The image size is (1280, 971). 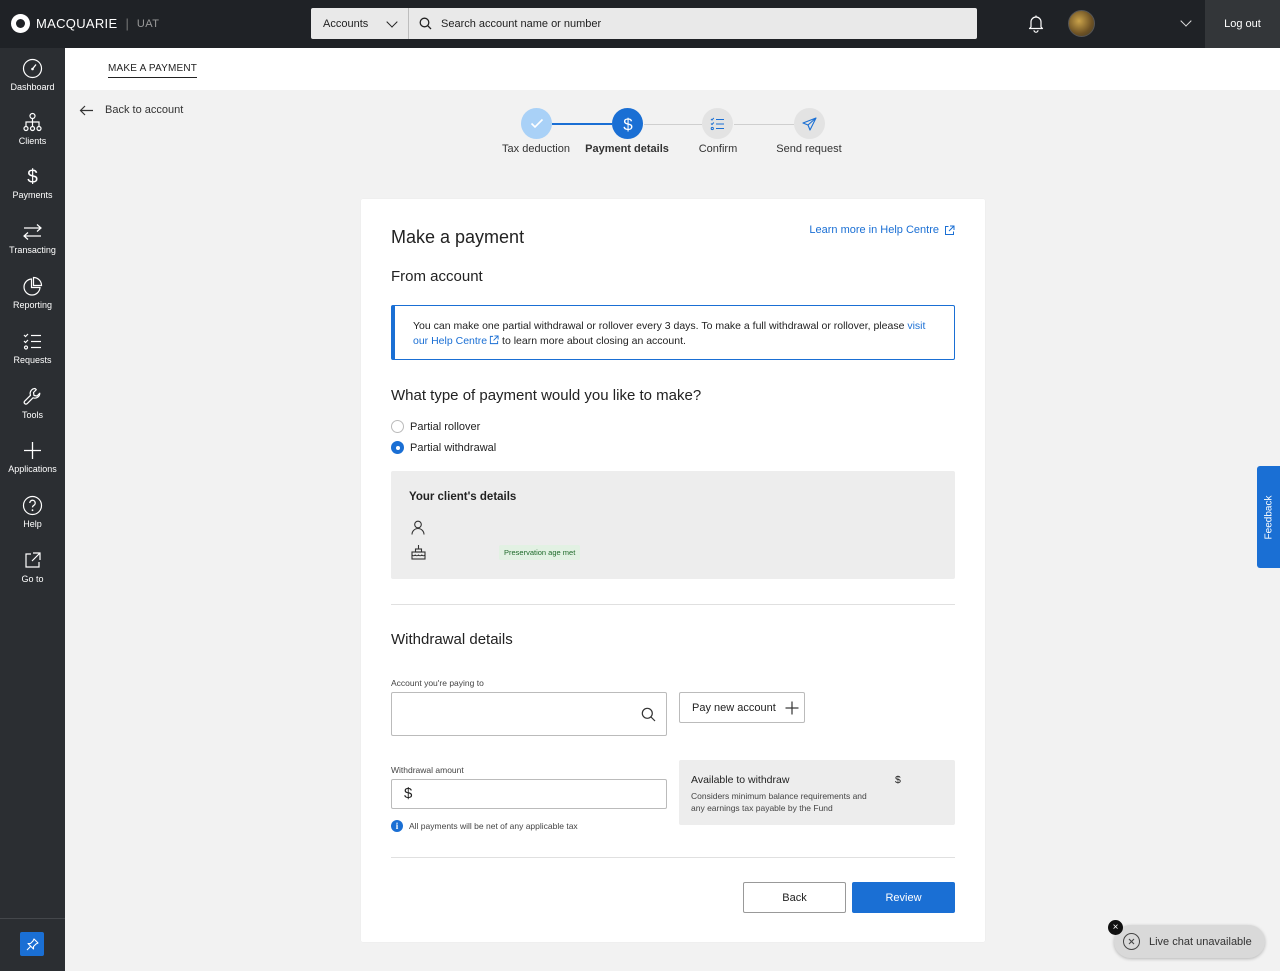 What do you see at coordinates (453, 447) in the screenshot?
I see `radio-label: Partial withdrawal` at bounding box center [453, 447].